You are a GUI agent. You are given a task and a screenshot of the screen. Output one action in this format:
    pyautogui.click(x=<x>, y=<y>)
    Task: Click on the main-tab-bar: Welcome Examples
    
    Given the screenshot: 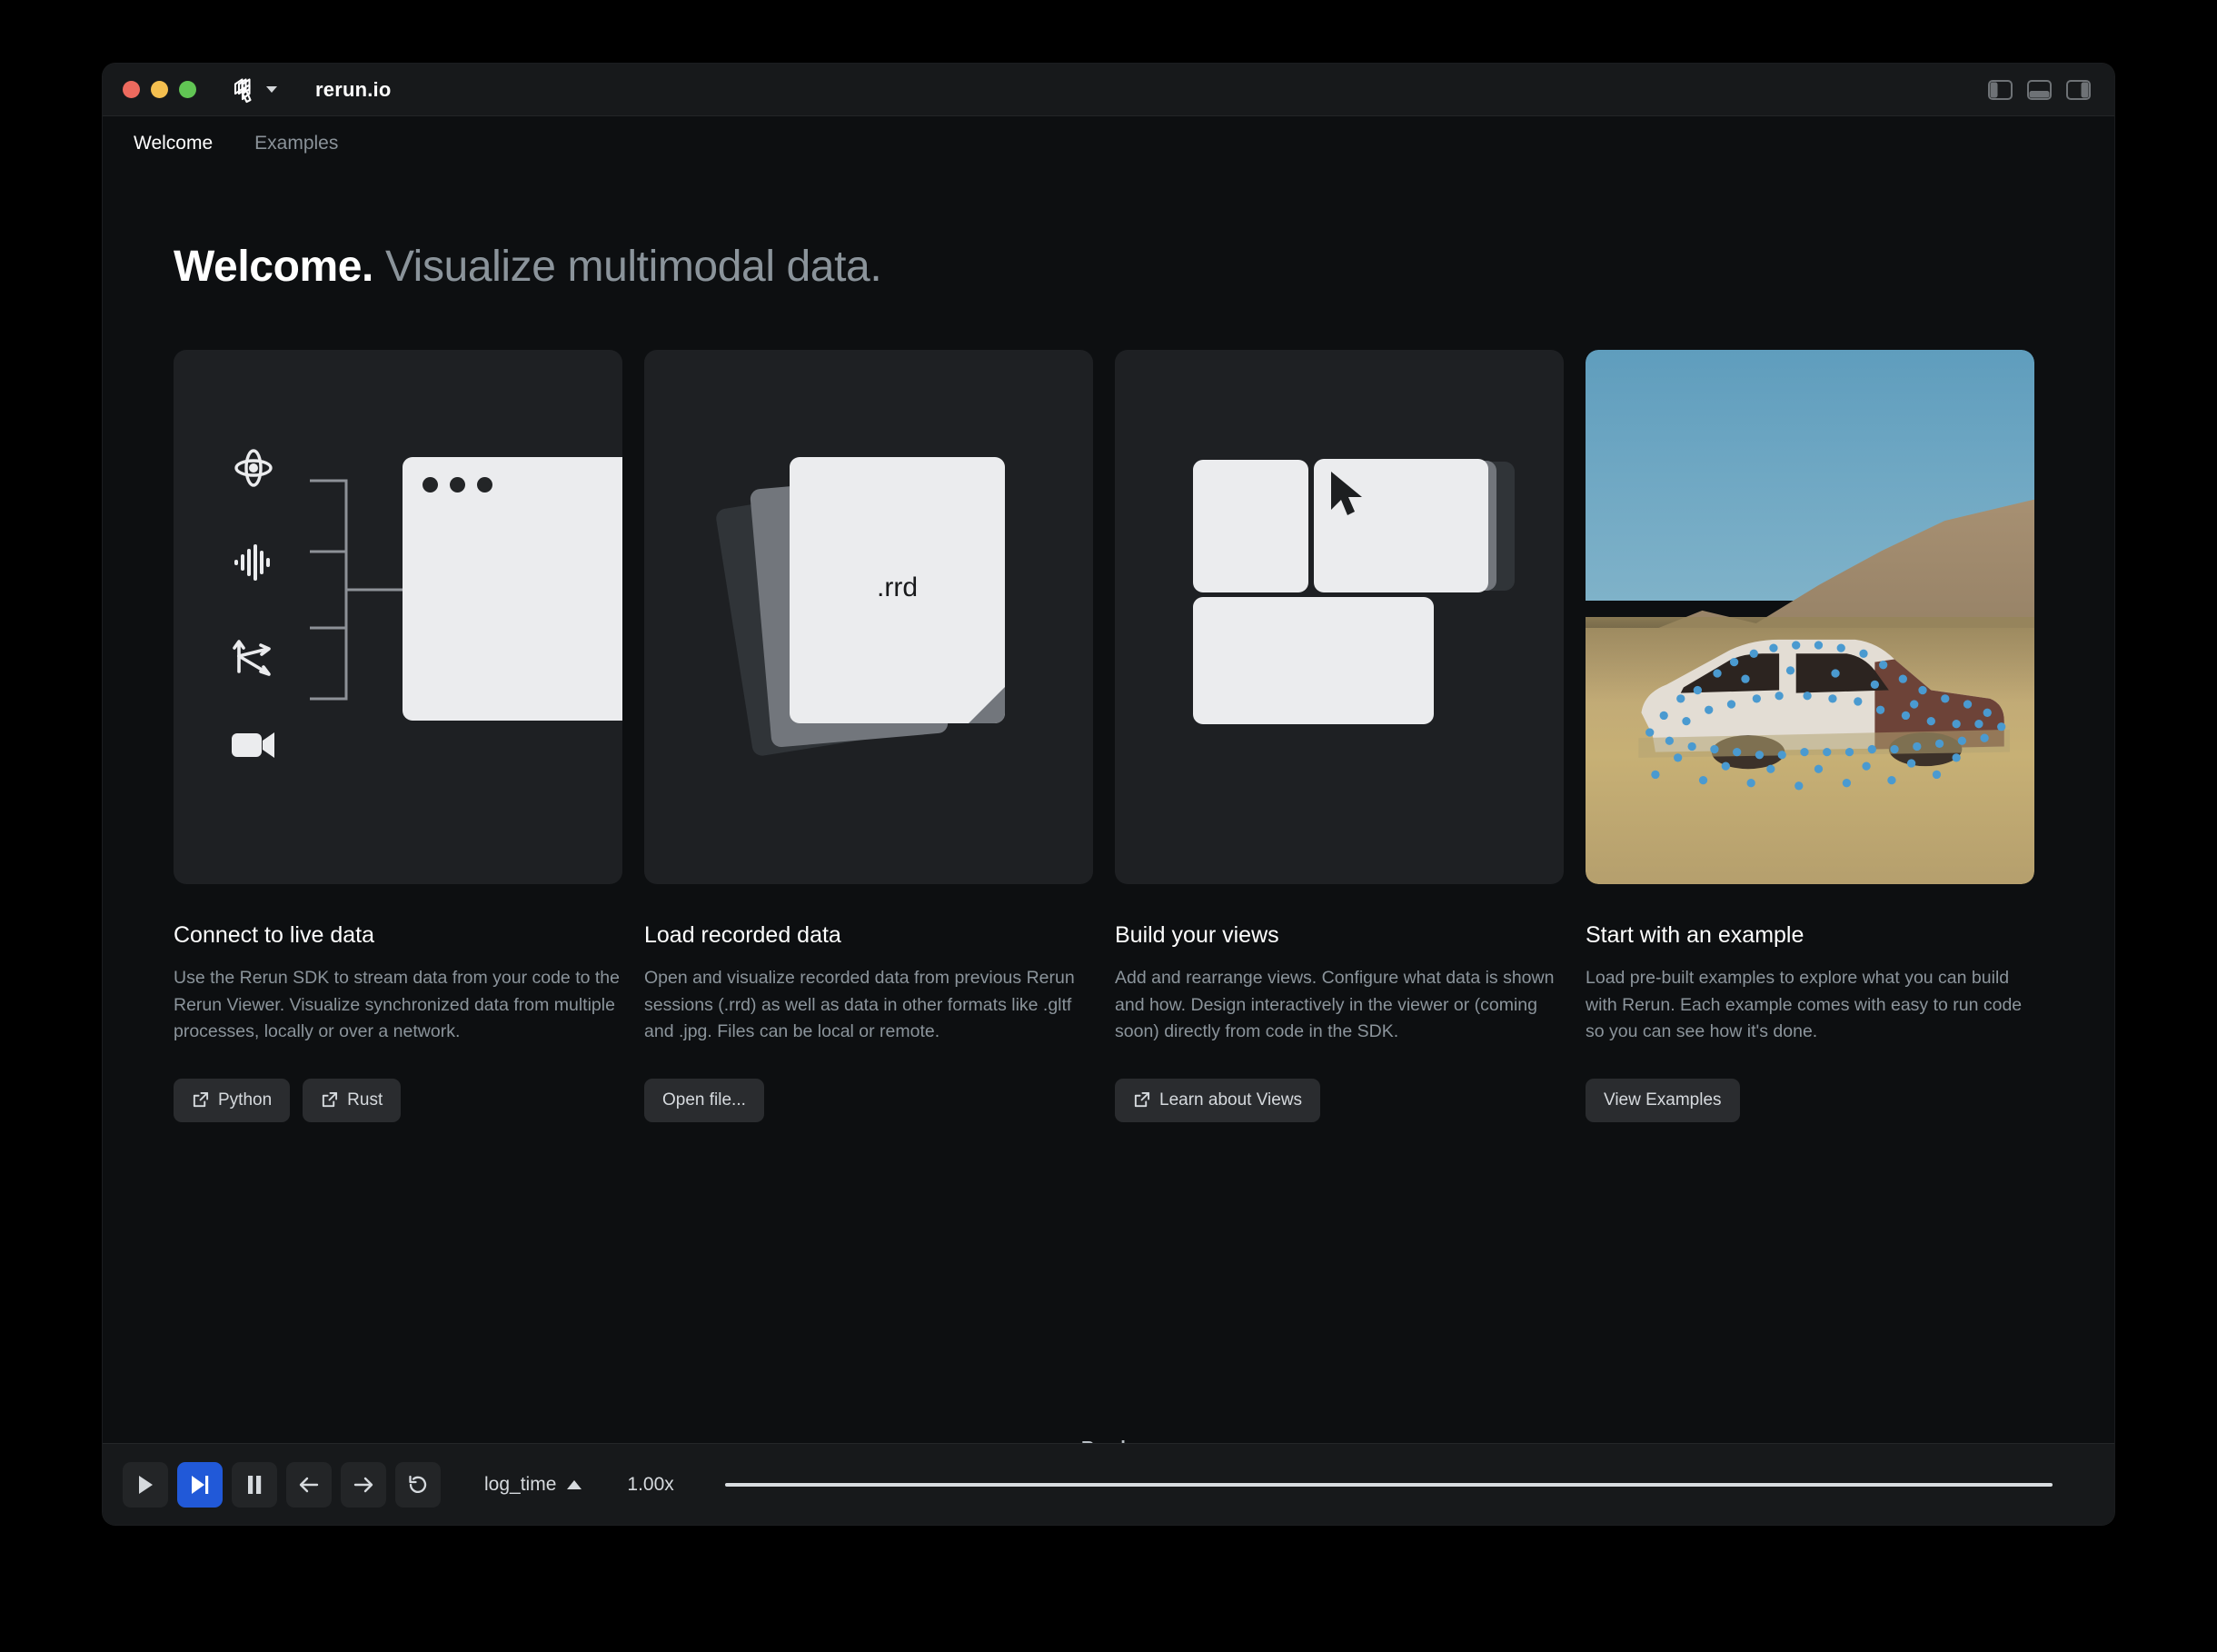 What is the action you would take?
    pyautogui.click(x=1108, y=143)
    